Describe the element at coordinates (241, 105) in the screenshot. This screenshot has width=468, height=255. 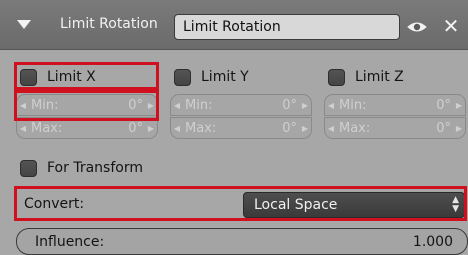
I see `limit-y-min-field: ◀ Min: 0° ▶` at that location.